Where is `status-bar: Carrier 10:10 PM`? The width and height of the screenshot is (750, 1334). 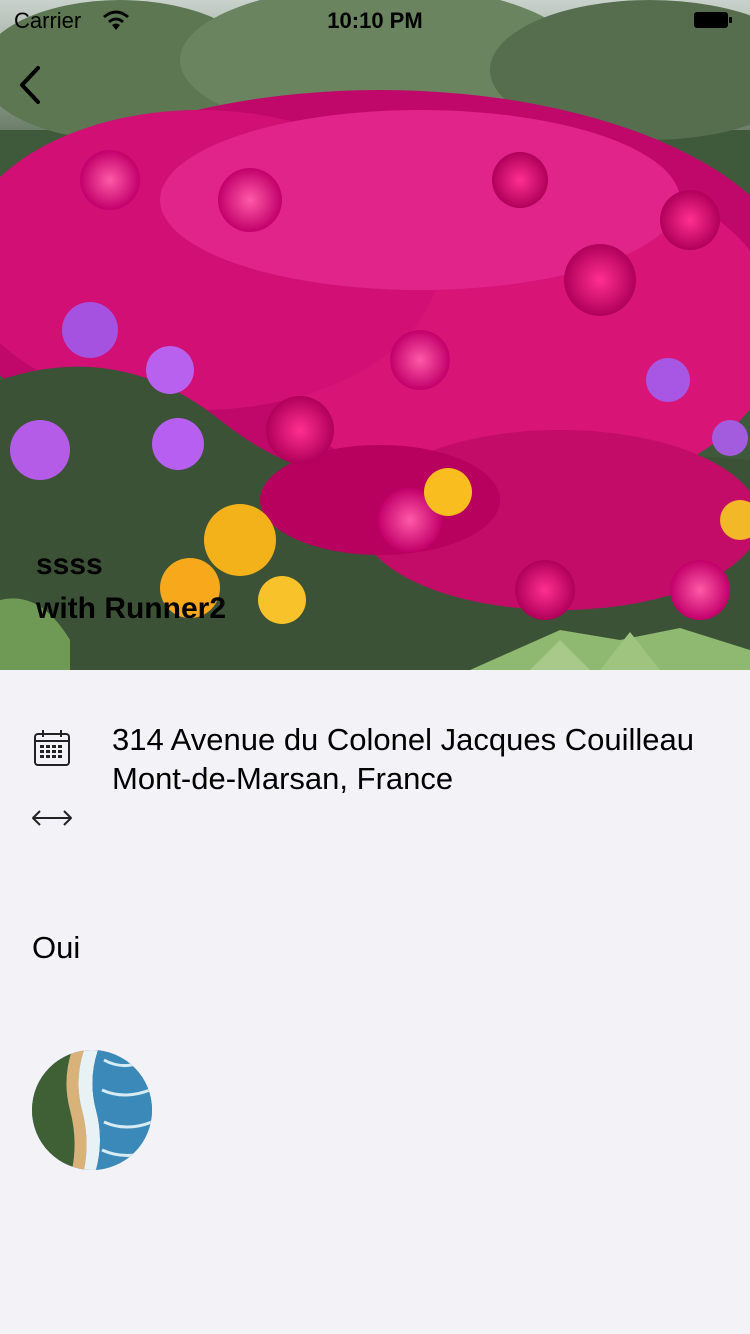 status-bar: Carrier 10:10 PM is located at coordinates (375, 20).